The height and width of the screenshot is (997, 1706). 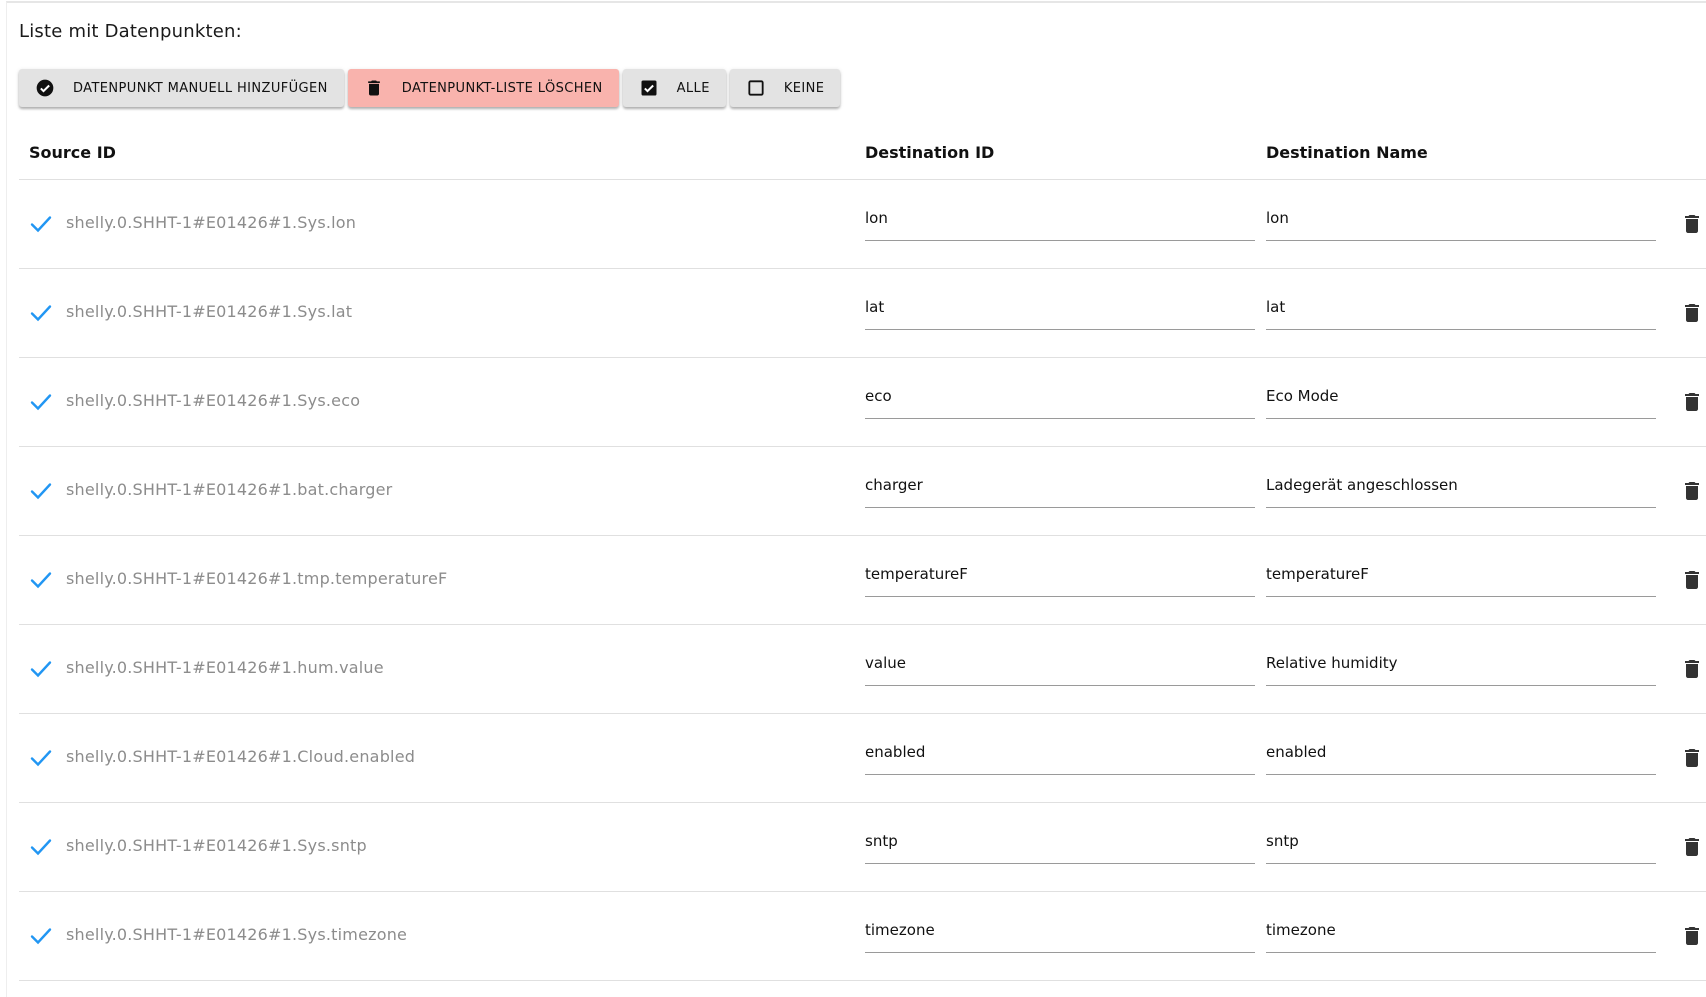 What do you see at coordinates (649, 88) in the screenshot?
I see `checkbox-checked-icon` at bounding box center [649, 88].